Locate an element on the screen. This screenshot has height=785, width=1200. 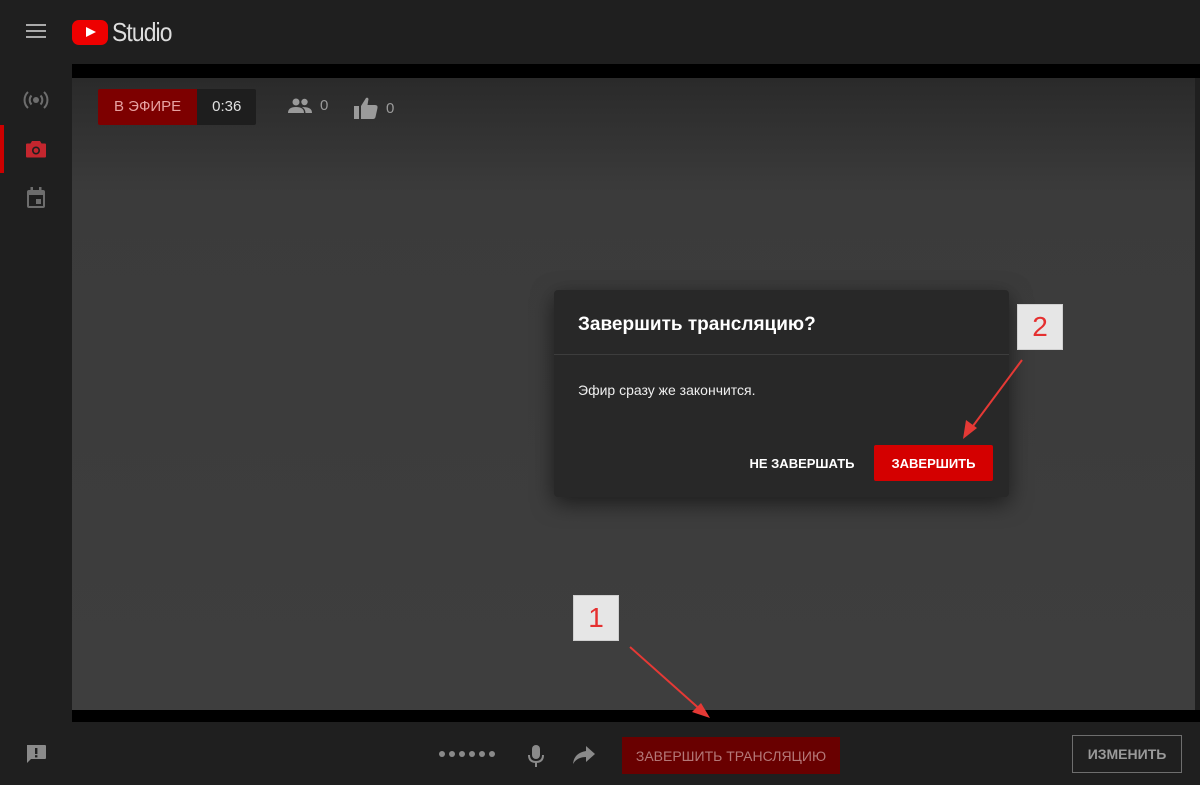
end-stream-button: ЗАВЕРШИТЬ ТРАНСЛЯЦИЮ is located at coordinates (731, 755).